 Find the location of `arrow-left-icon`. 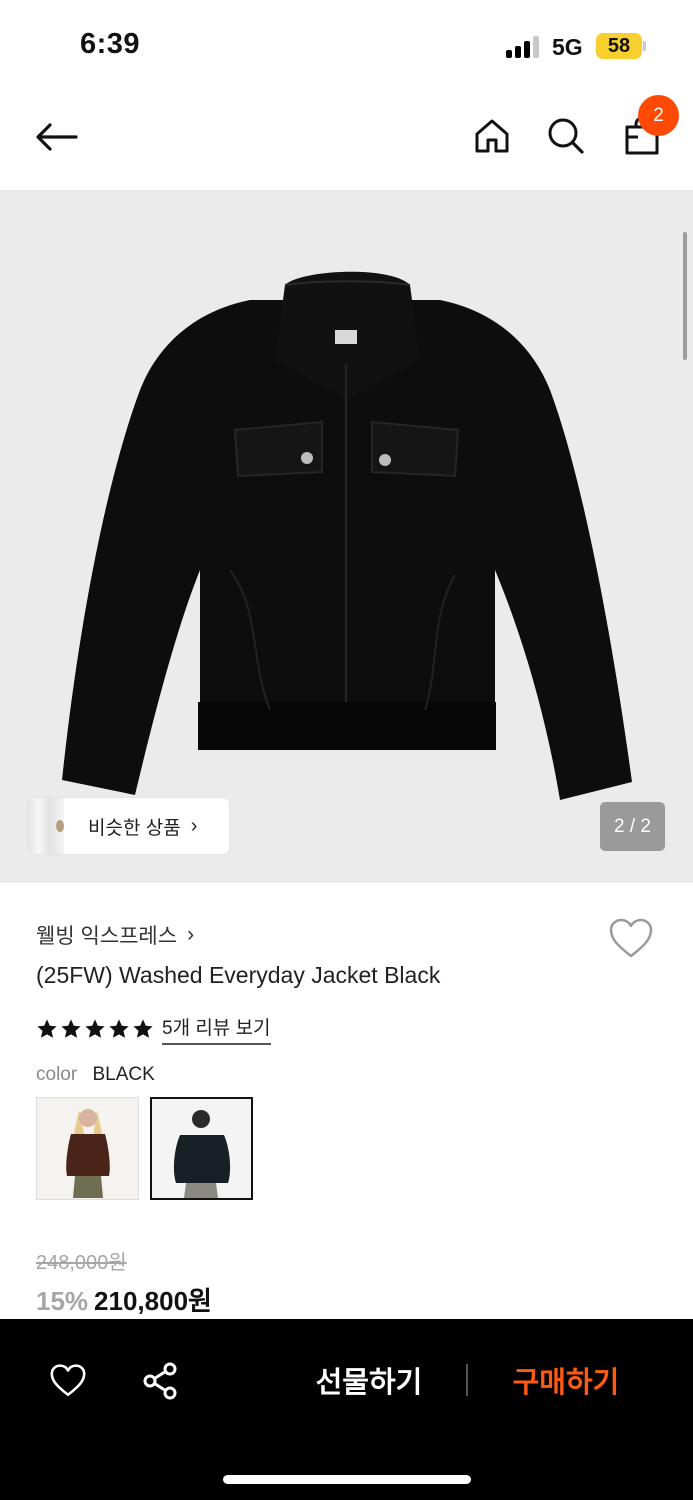

arrow-left-icon is located at coordinates (57, 137).